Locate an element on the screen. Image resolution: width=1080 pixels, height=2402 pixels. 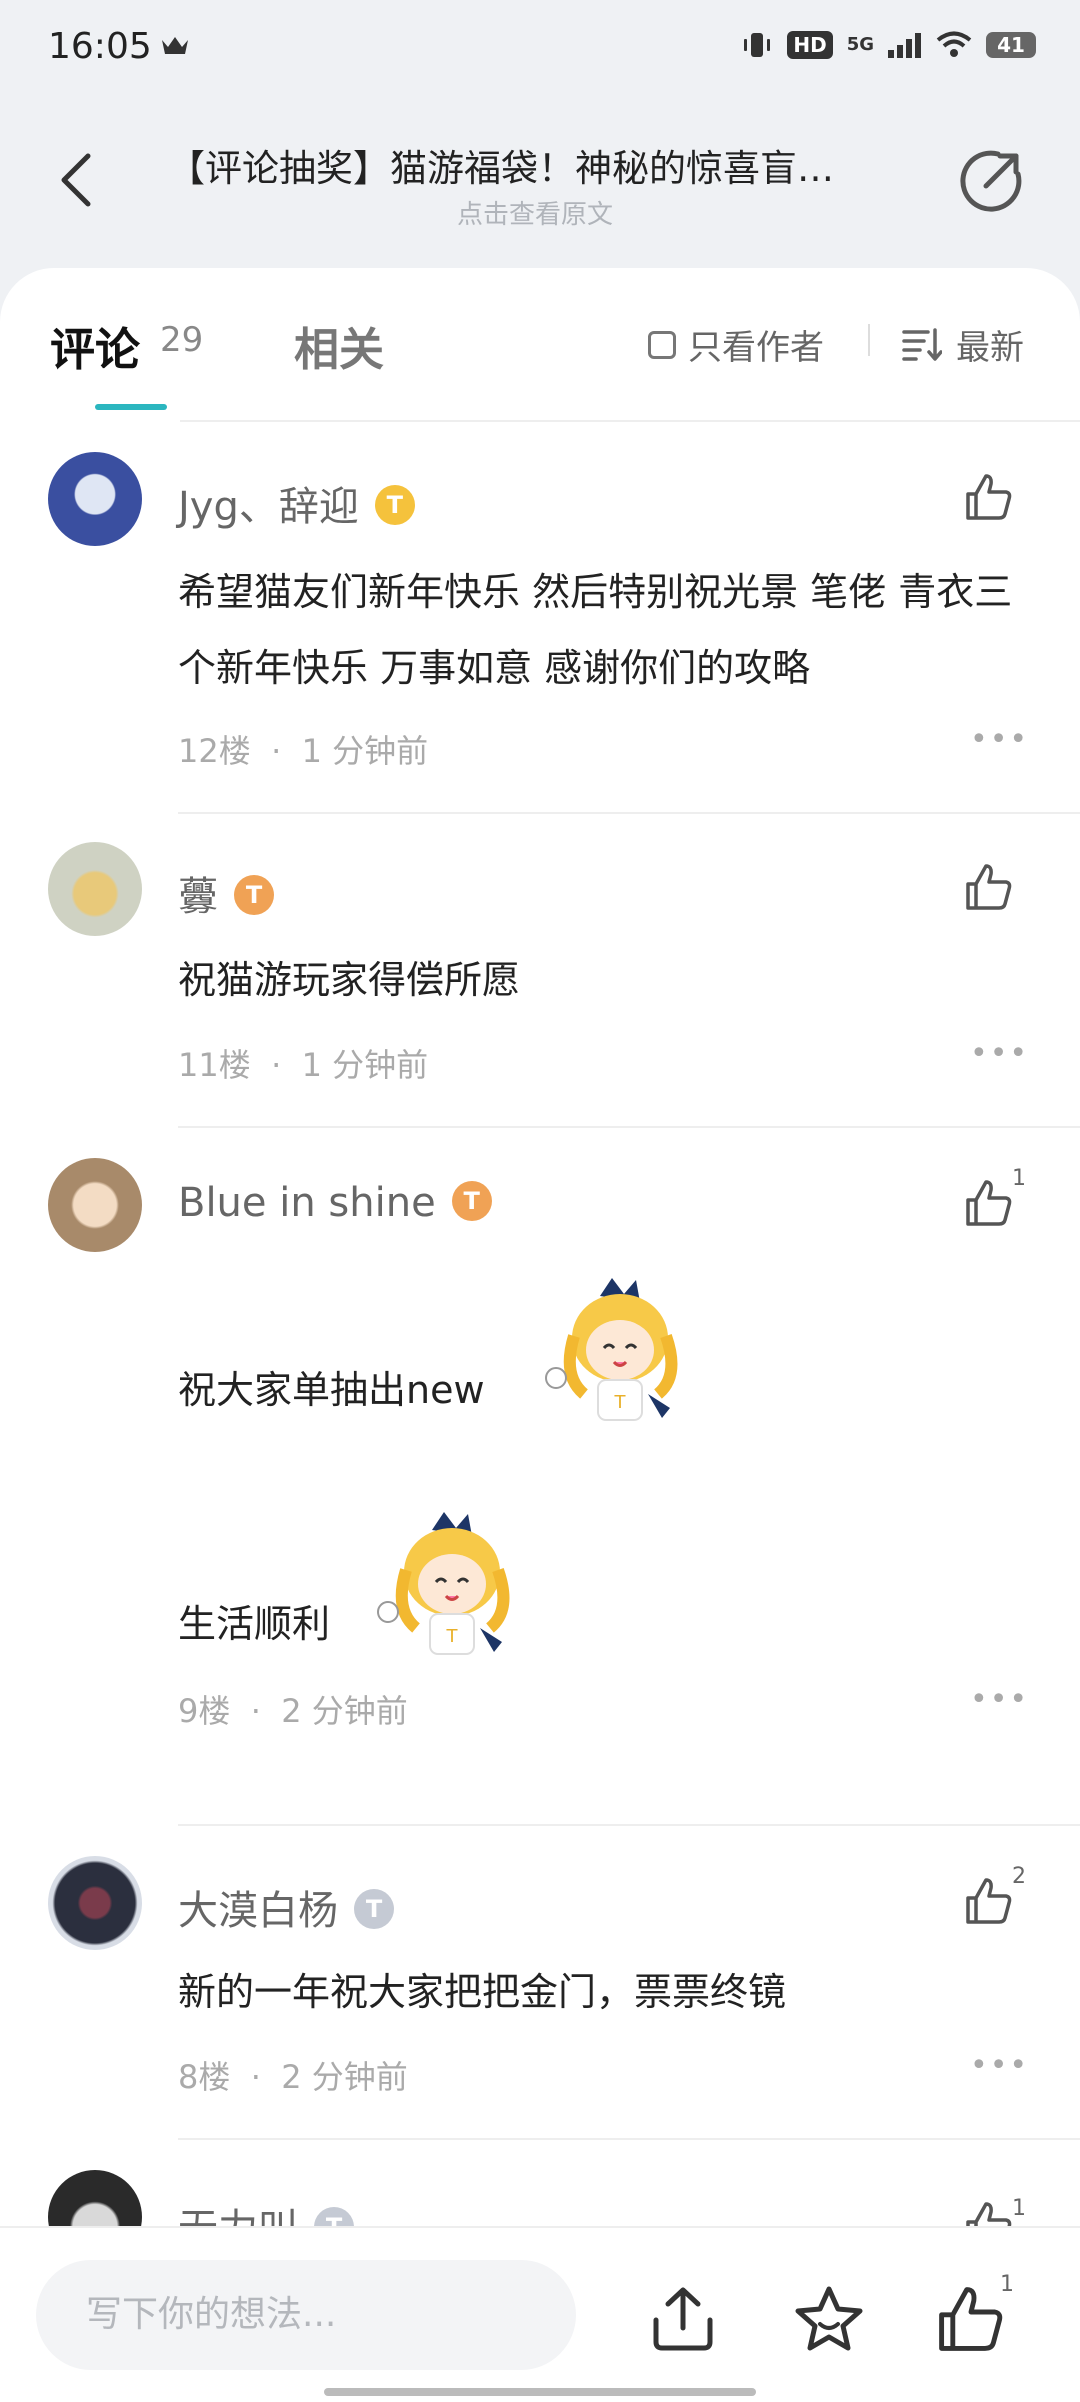
wifi-icon is located at coordinates (954, 44).